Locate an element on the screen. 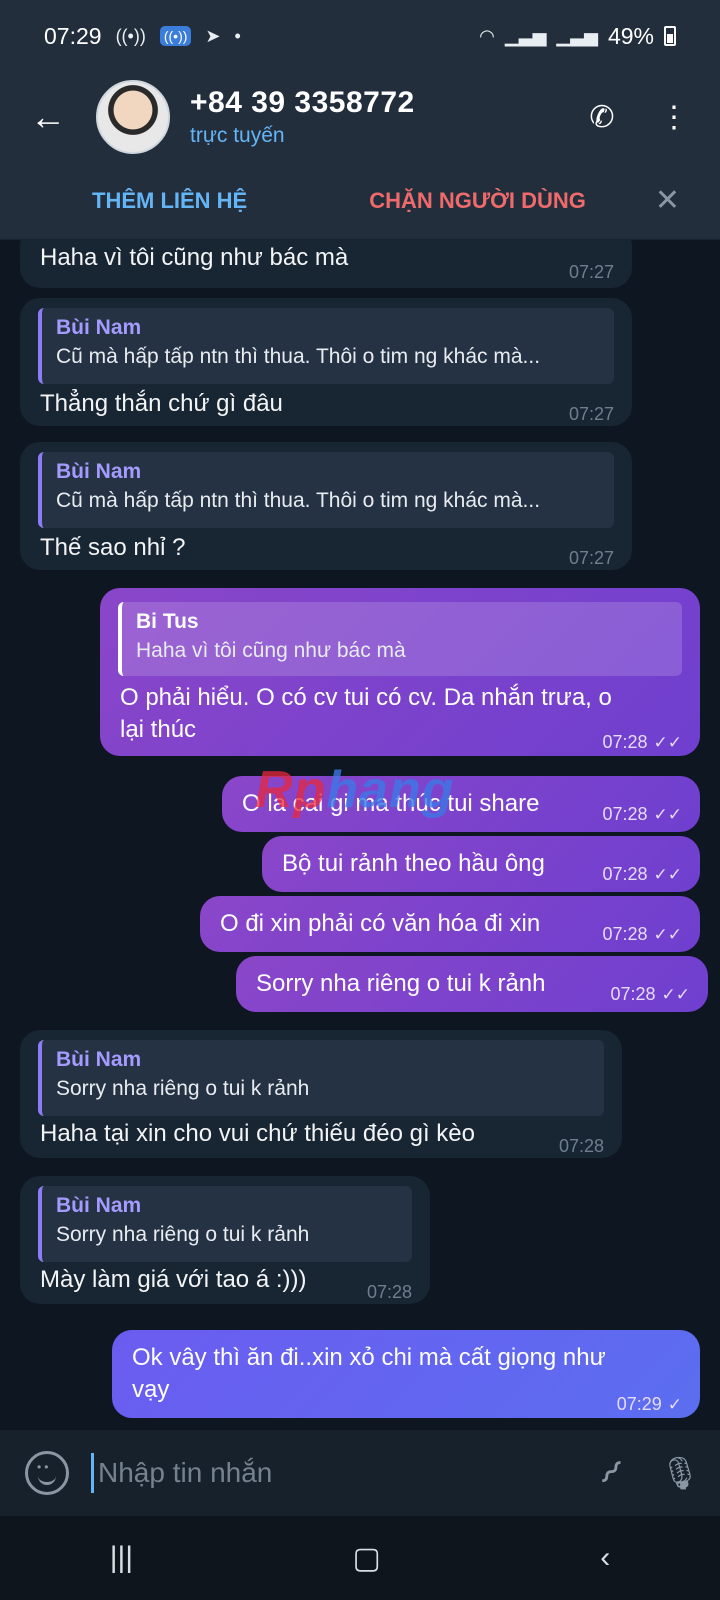 The image size is (720, 1600). chat-header: ← +84 39 3358772 trực tuyến ✆ ⋮ is located at coordinates (360, 117).